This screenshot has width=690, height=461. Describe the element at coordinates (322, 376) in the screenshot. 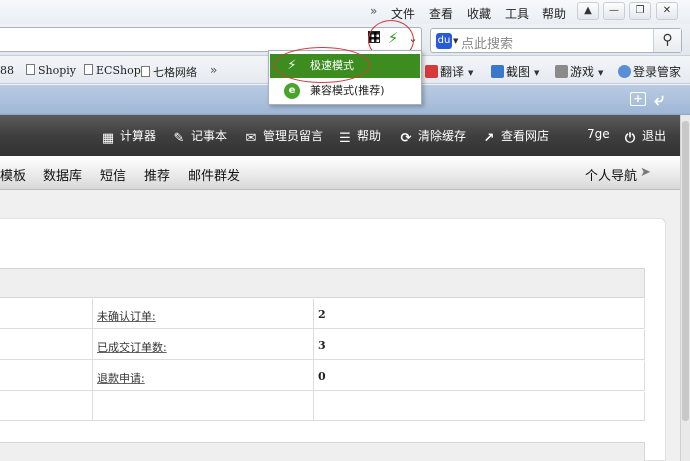

I see `refund-requests-value: 0` at that location.